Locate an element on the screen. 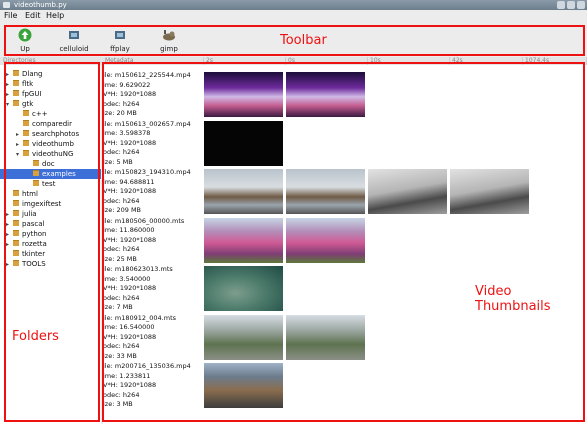 The image size is (587, 424). app-icon is located at coordinates (6, 5).